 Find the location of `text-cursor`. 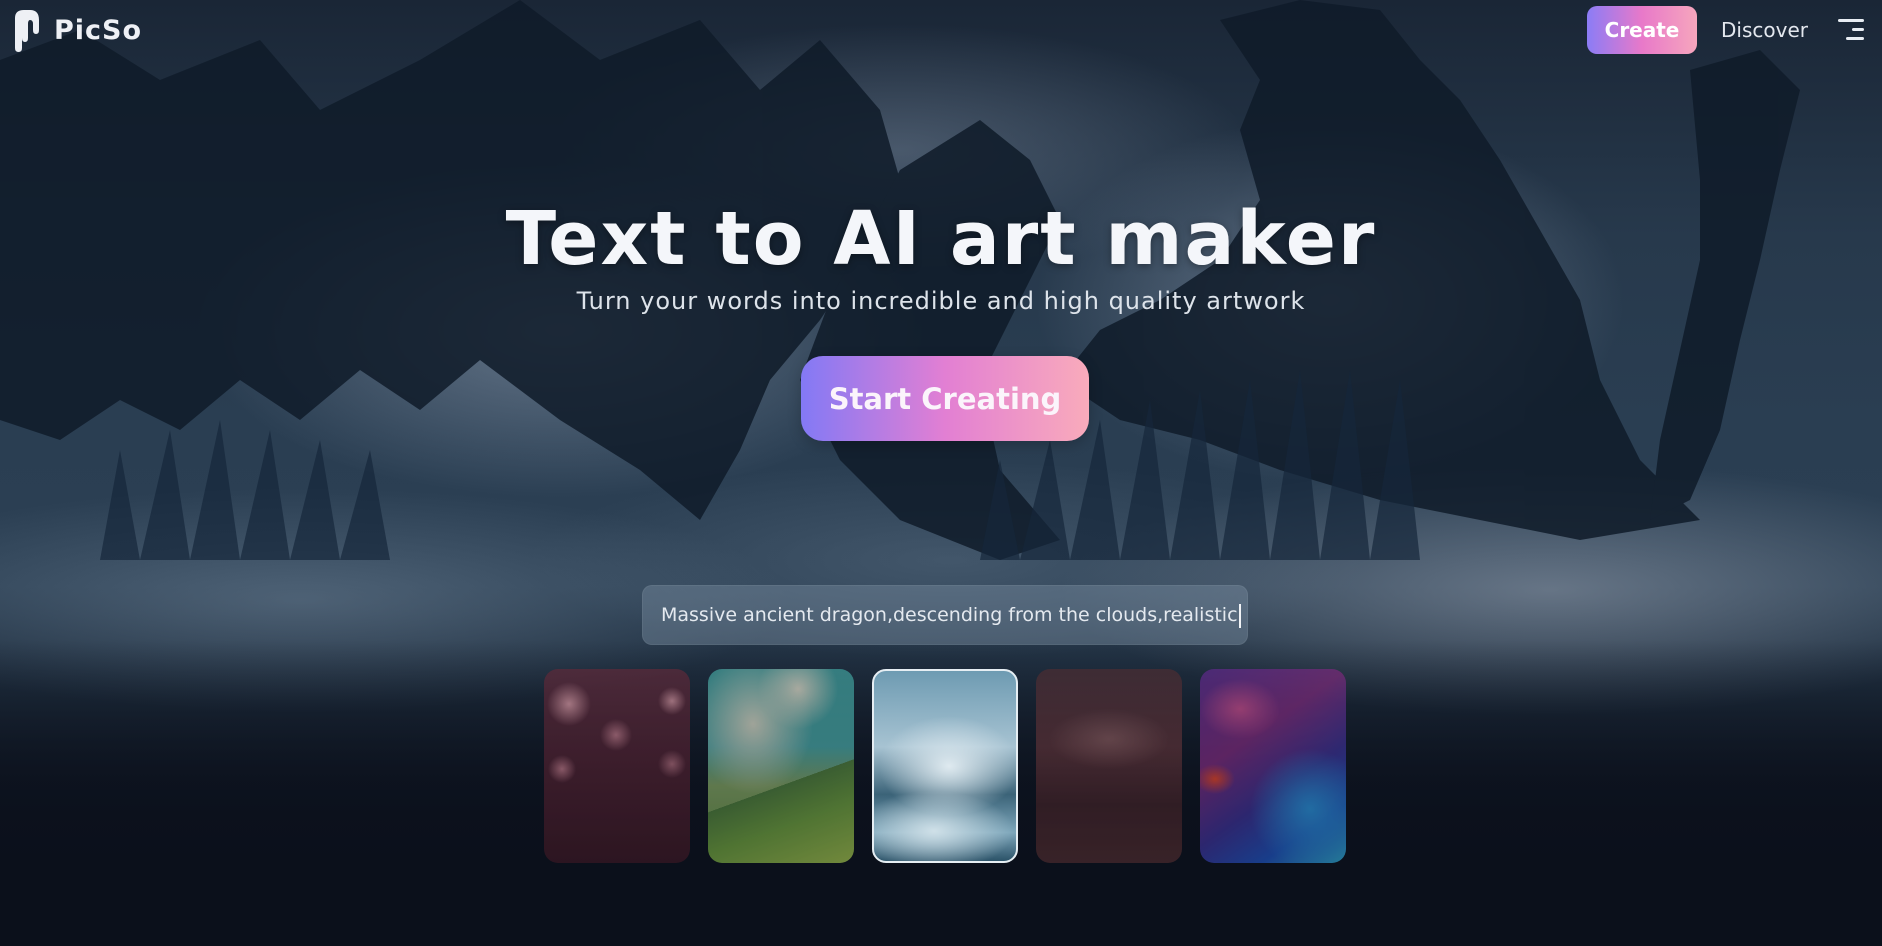

text-cursor is located at coordinates (1239, 616).